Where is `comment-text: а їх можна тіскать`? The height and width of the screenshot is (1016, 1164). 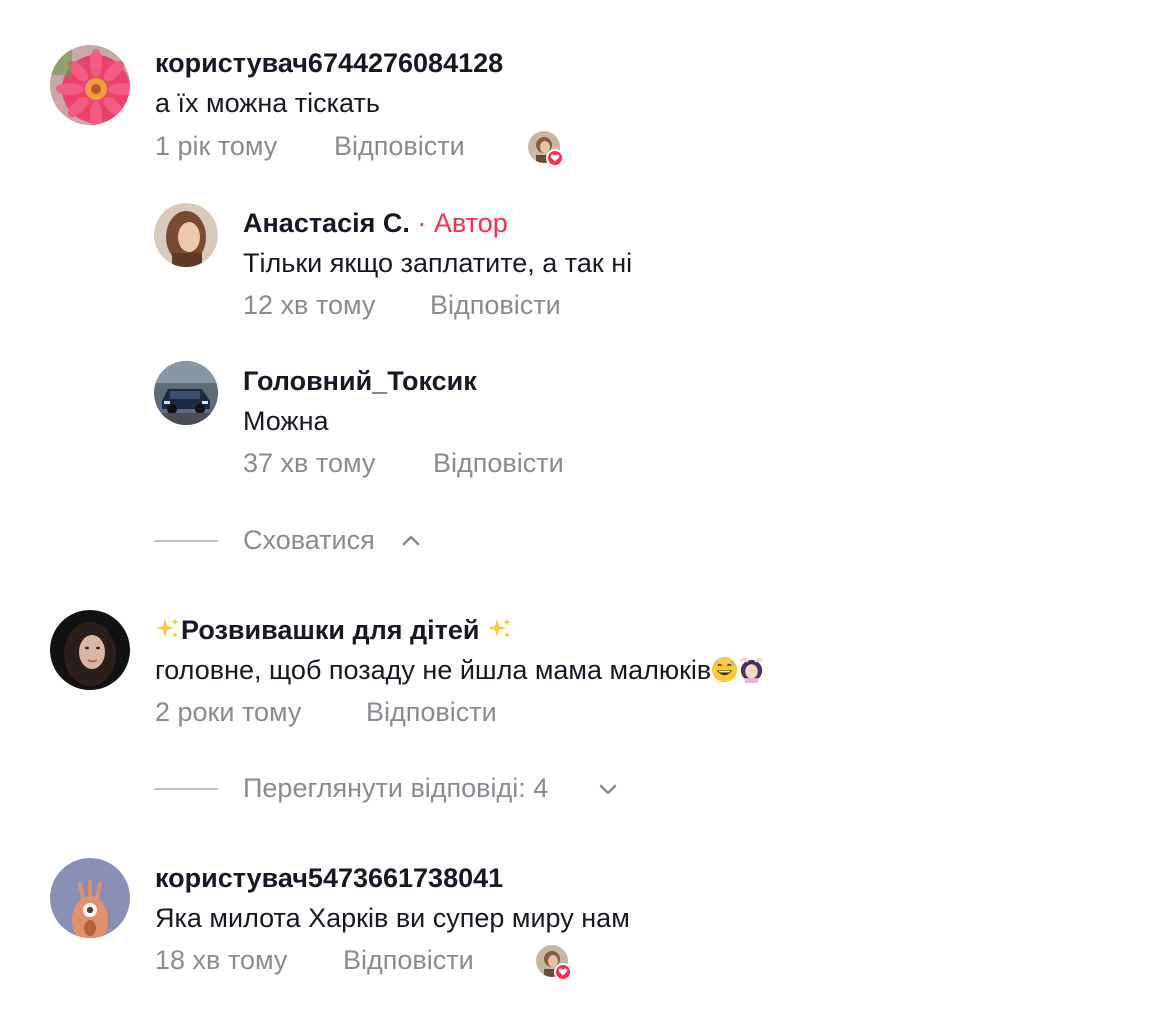 comment-text: а їх можна тіскать is located at coordinates (267, 103).